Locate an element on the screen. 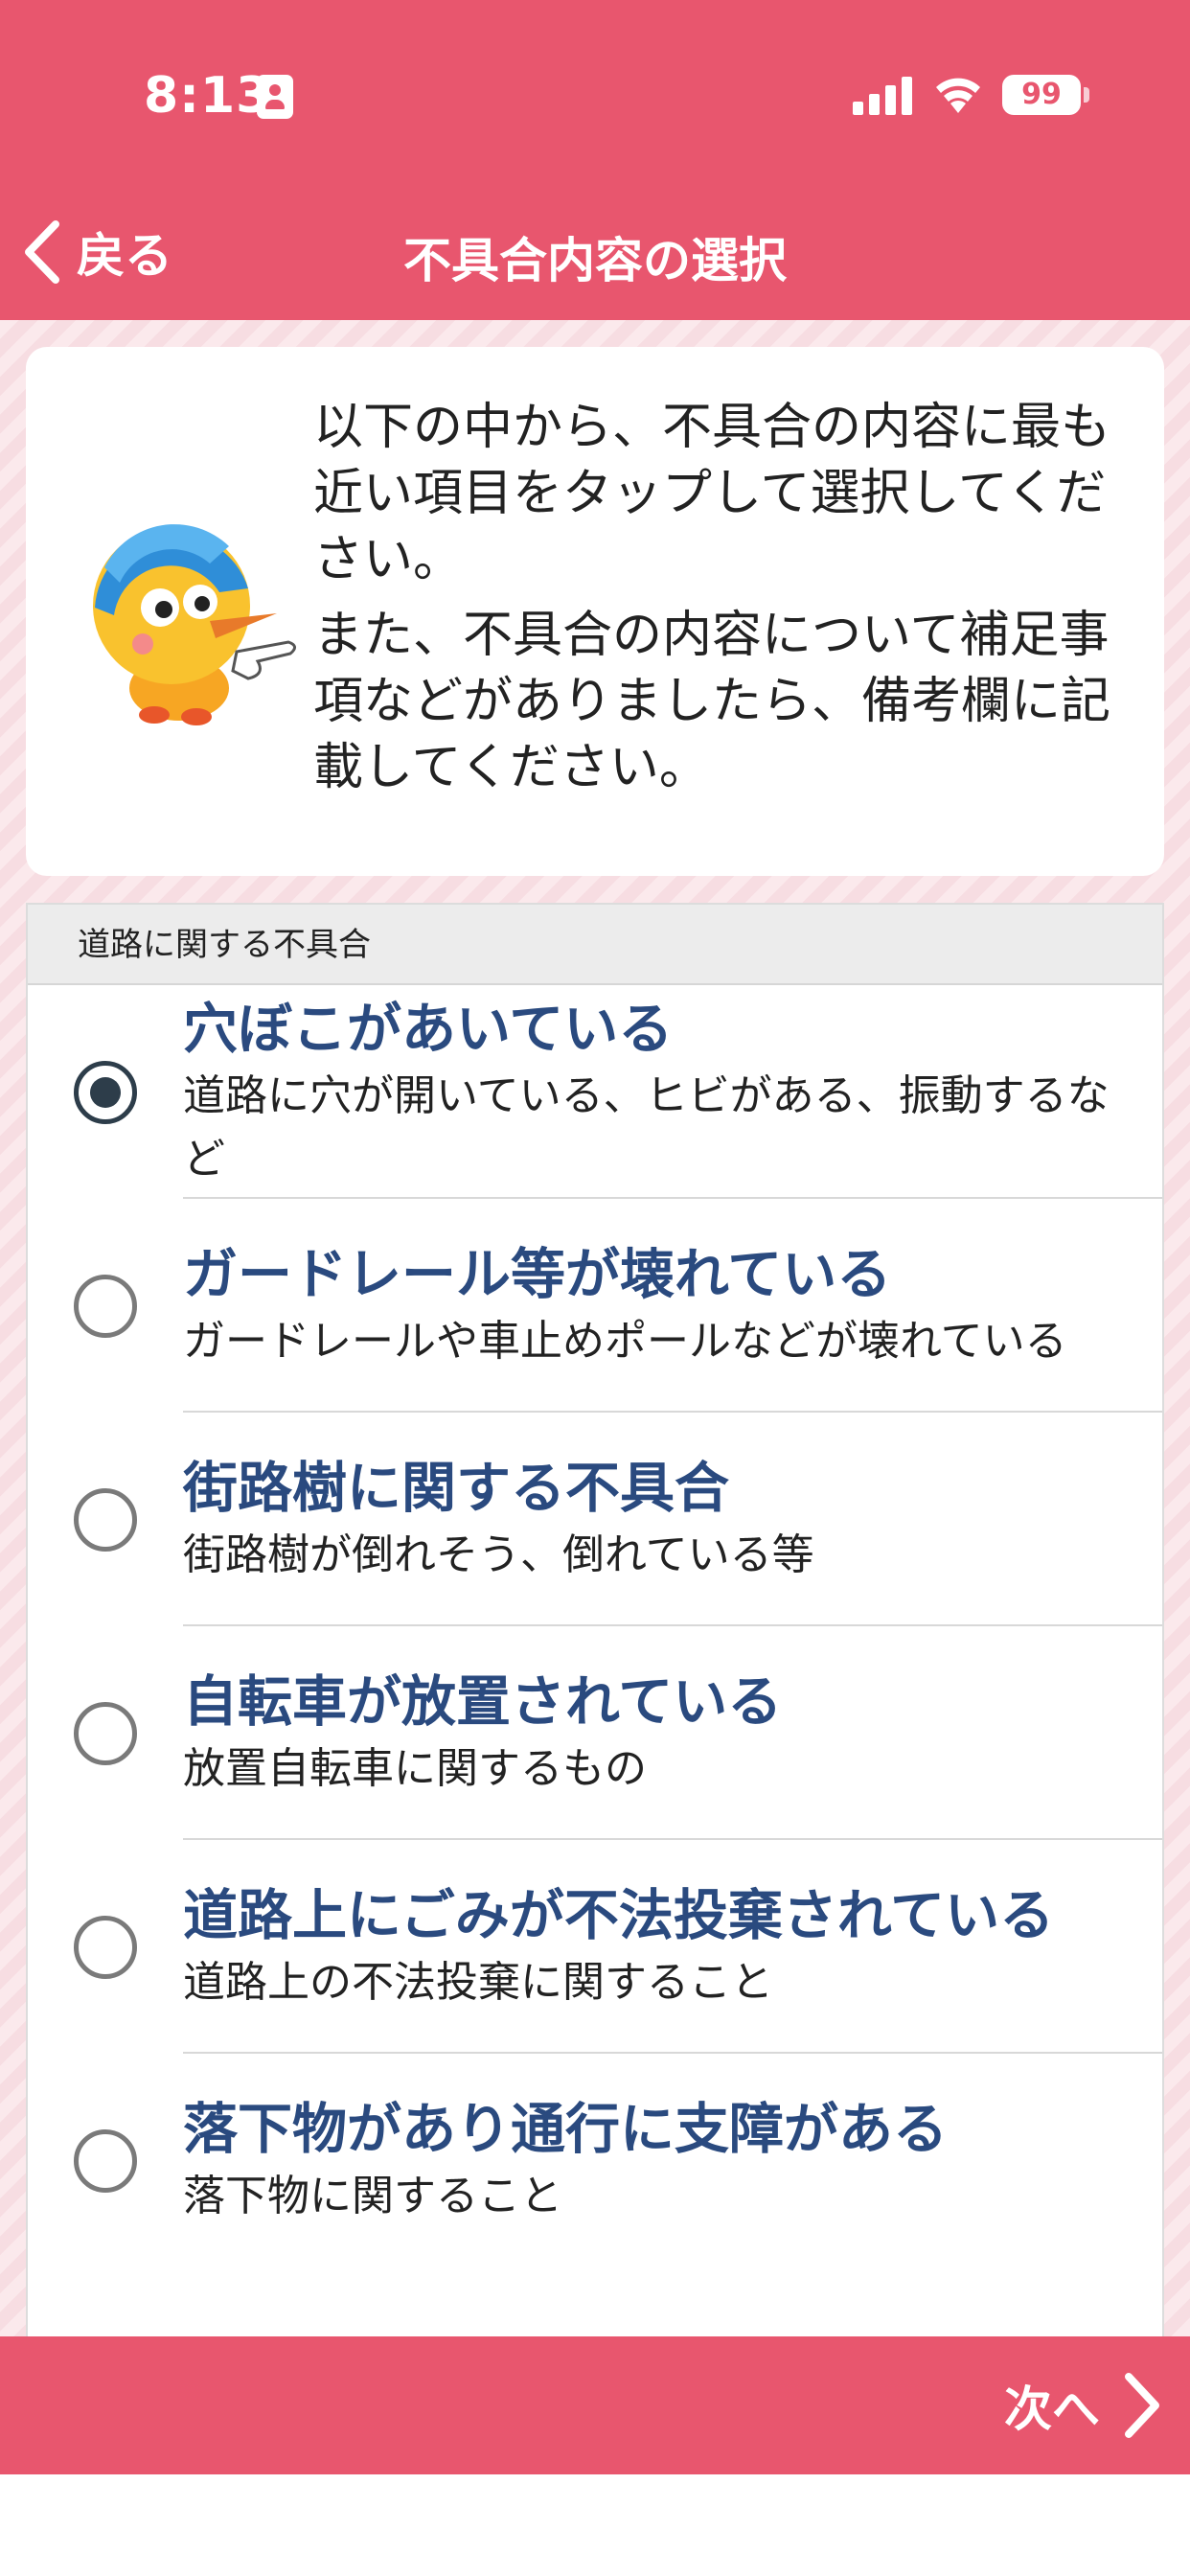  list-item-fallen-objects: 落下物があり通行に支障がある 落下物に関すること is located at coordinates (595, 2160).